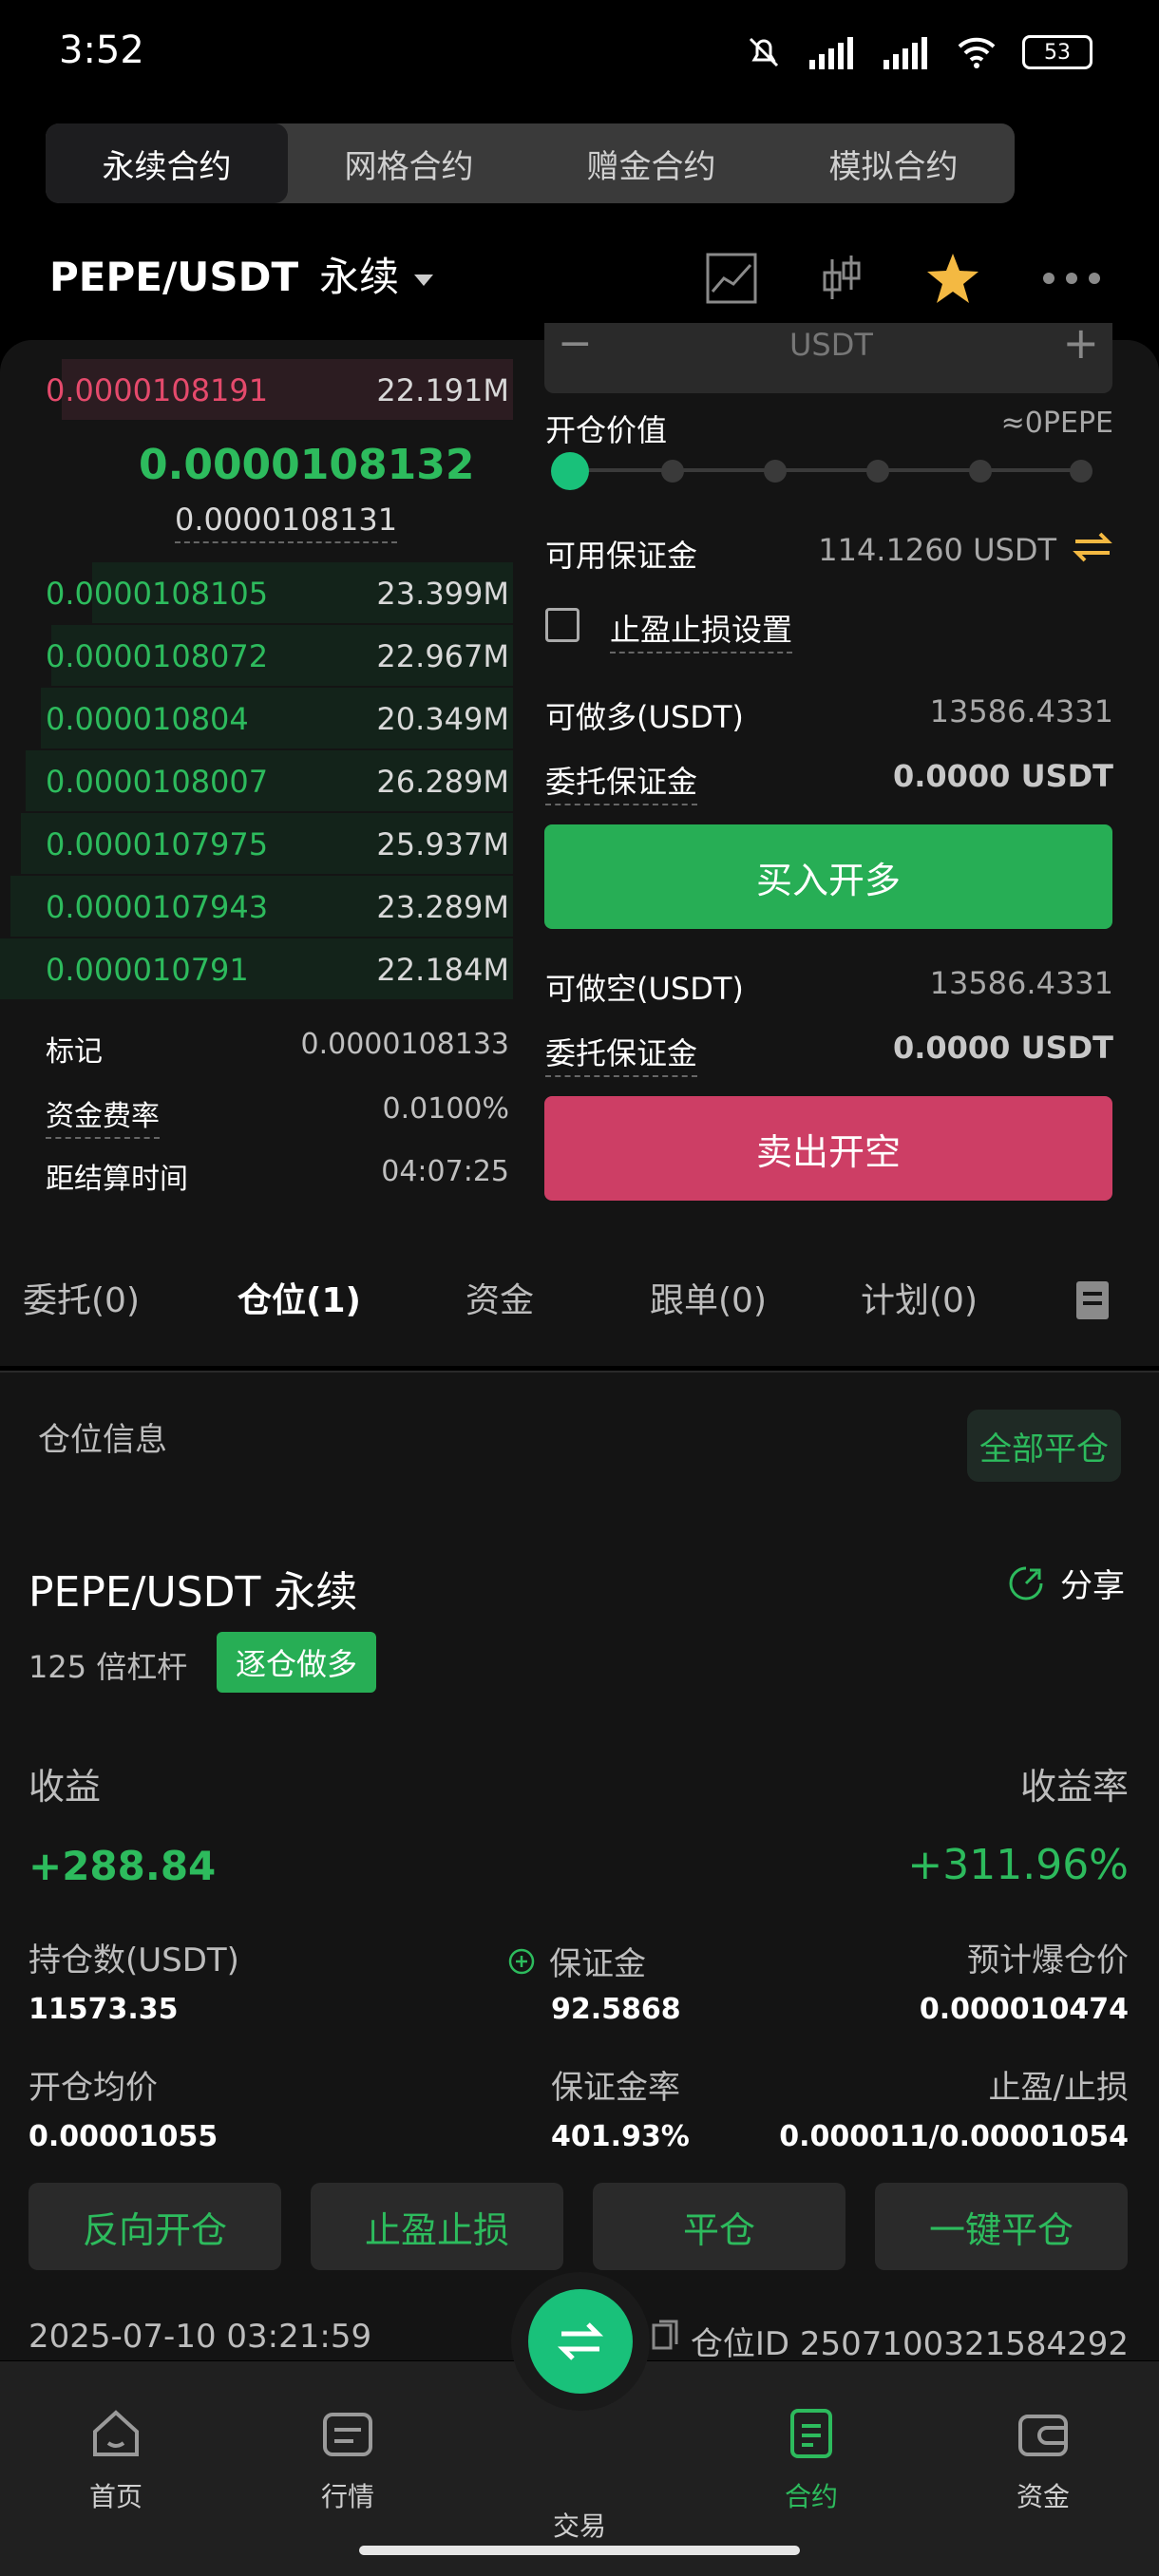  Describe the element at coordinates (359, 277) in the screenshot. I see `contract-type: 永续` at that location.